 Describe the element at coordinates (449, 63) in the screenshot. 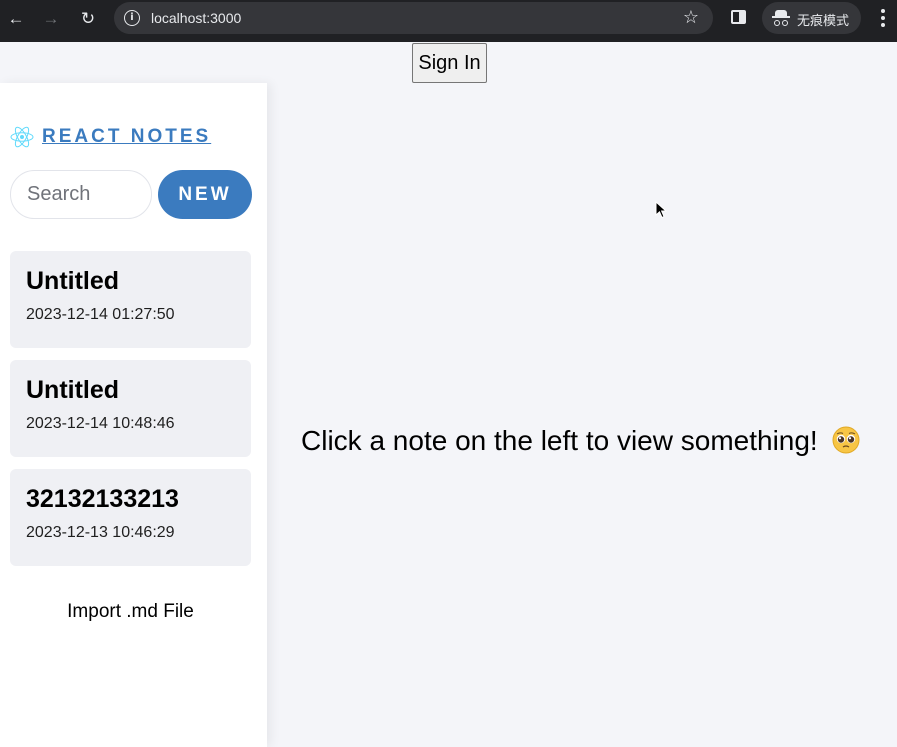

I see `sign-in-button: Sign In` at that location.